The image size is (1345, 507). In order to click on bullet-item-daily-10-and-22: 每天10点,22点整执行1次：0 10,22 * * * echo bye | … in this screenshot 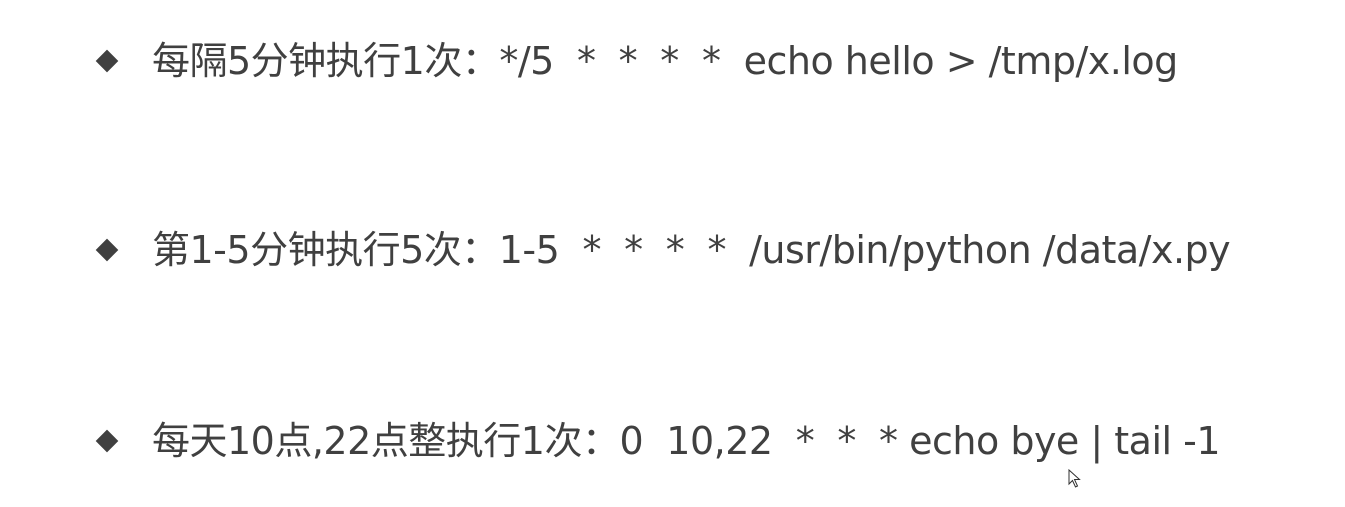, I will do `click(658, 441)`.